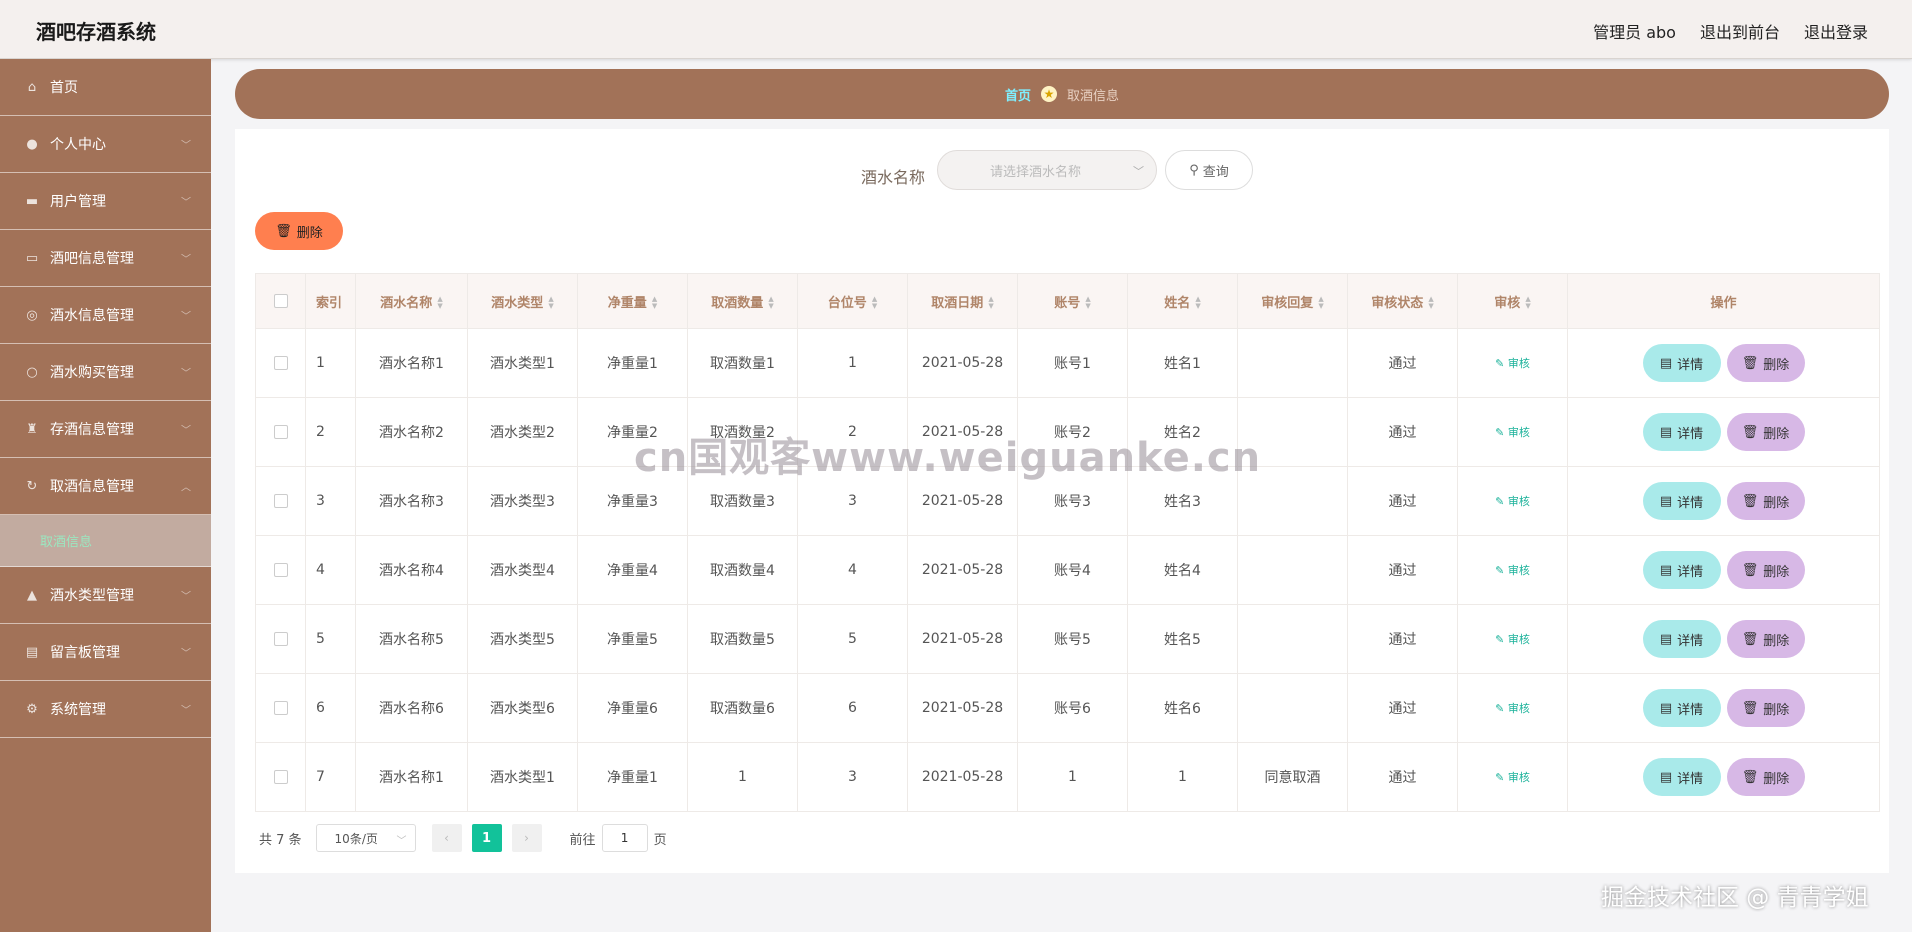 The height and width of the screenshot is (932, 1912). I want to click on cell-net-weight: 净重量4, so click(632, 570).